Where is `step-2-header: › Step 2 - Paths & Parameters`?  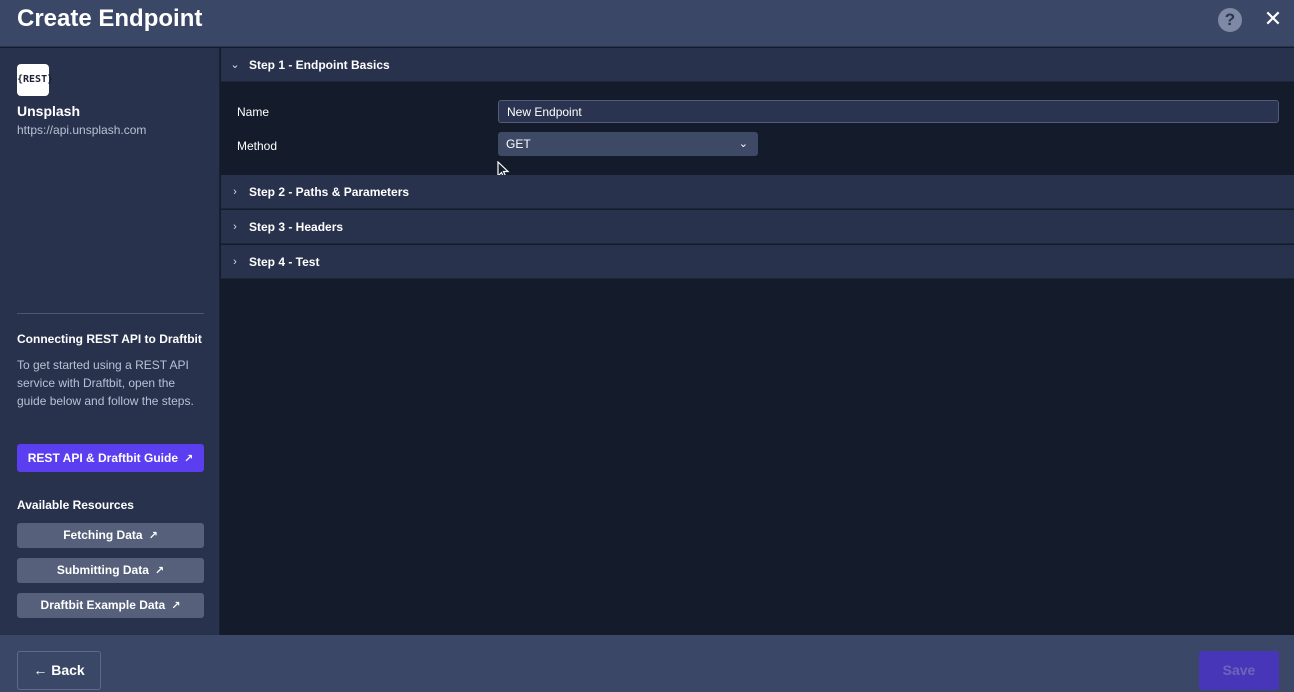 step-2-header: › Step 2 - Paths & Parameters is located at coordinates (757, 192).